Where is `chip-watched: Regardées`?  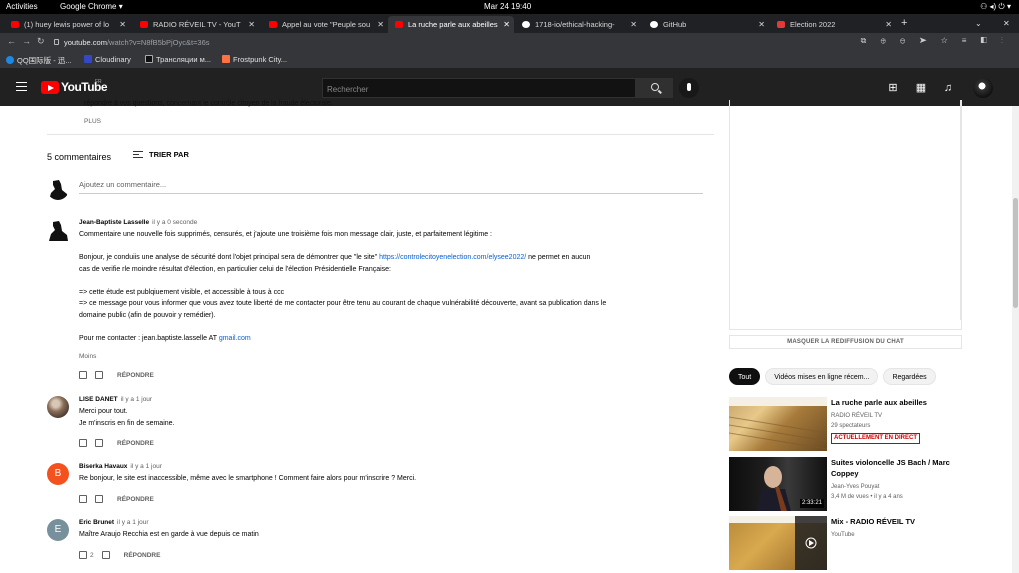 chip-watched: Regardées is located at coordinates (909, 376).